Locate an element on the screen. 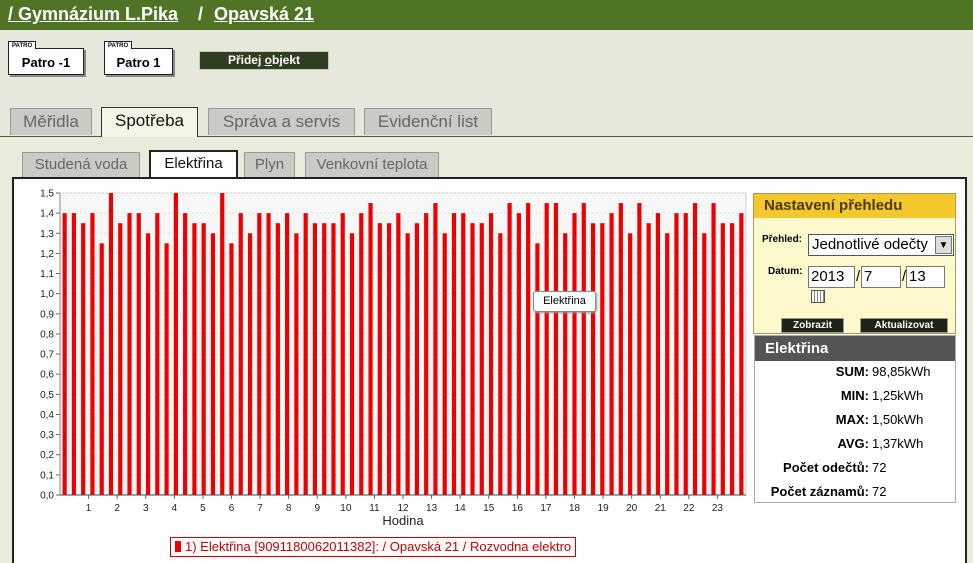 This screenshot has height=563, width=973. stats-title: Elektřina is located at coordinates (855, 348).